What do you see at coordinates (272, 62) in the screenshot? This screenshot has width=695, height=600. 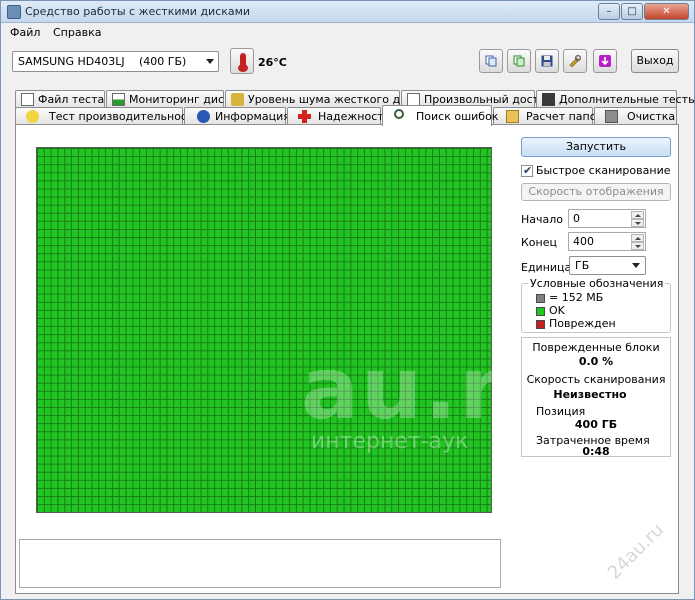 I see `temperature-value: 26°C` at bounding box center [272, 62].